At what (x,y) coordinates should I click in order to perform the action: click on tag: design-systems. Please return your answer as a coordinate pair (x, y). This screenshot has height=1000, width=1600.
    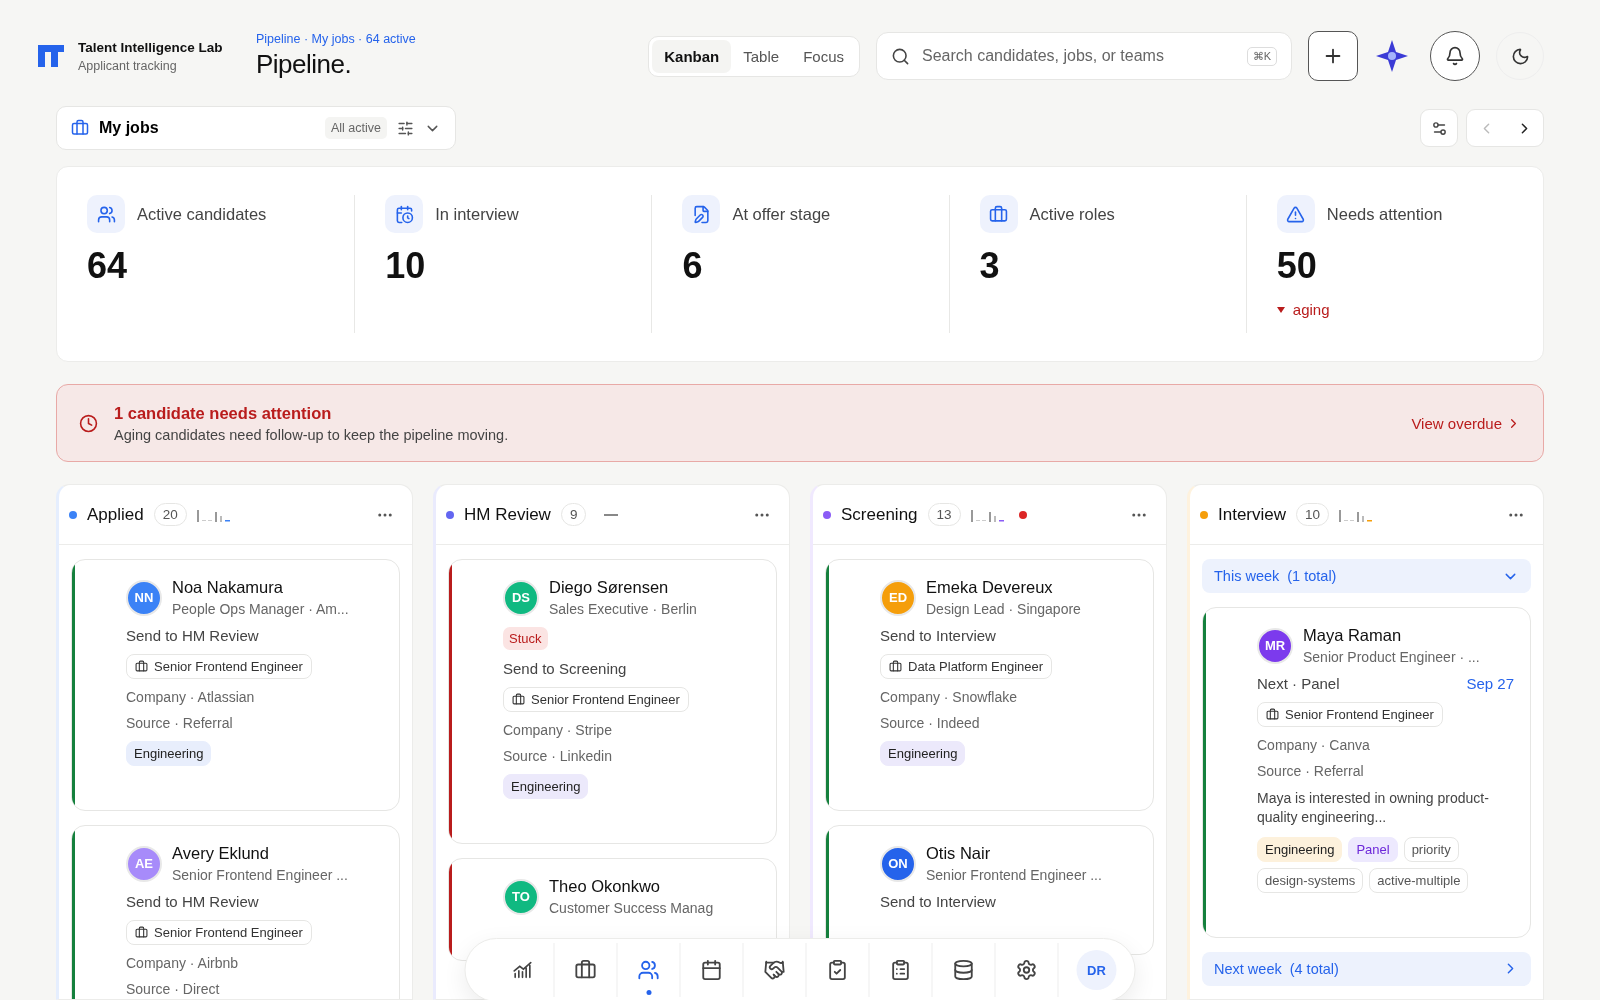
    Looking at the image, I should click on (1310, 880).